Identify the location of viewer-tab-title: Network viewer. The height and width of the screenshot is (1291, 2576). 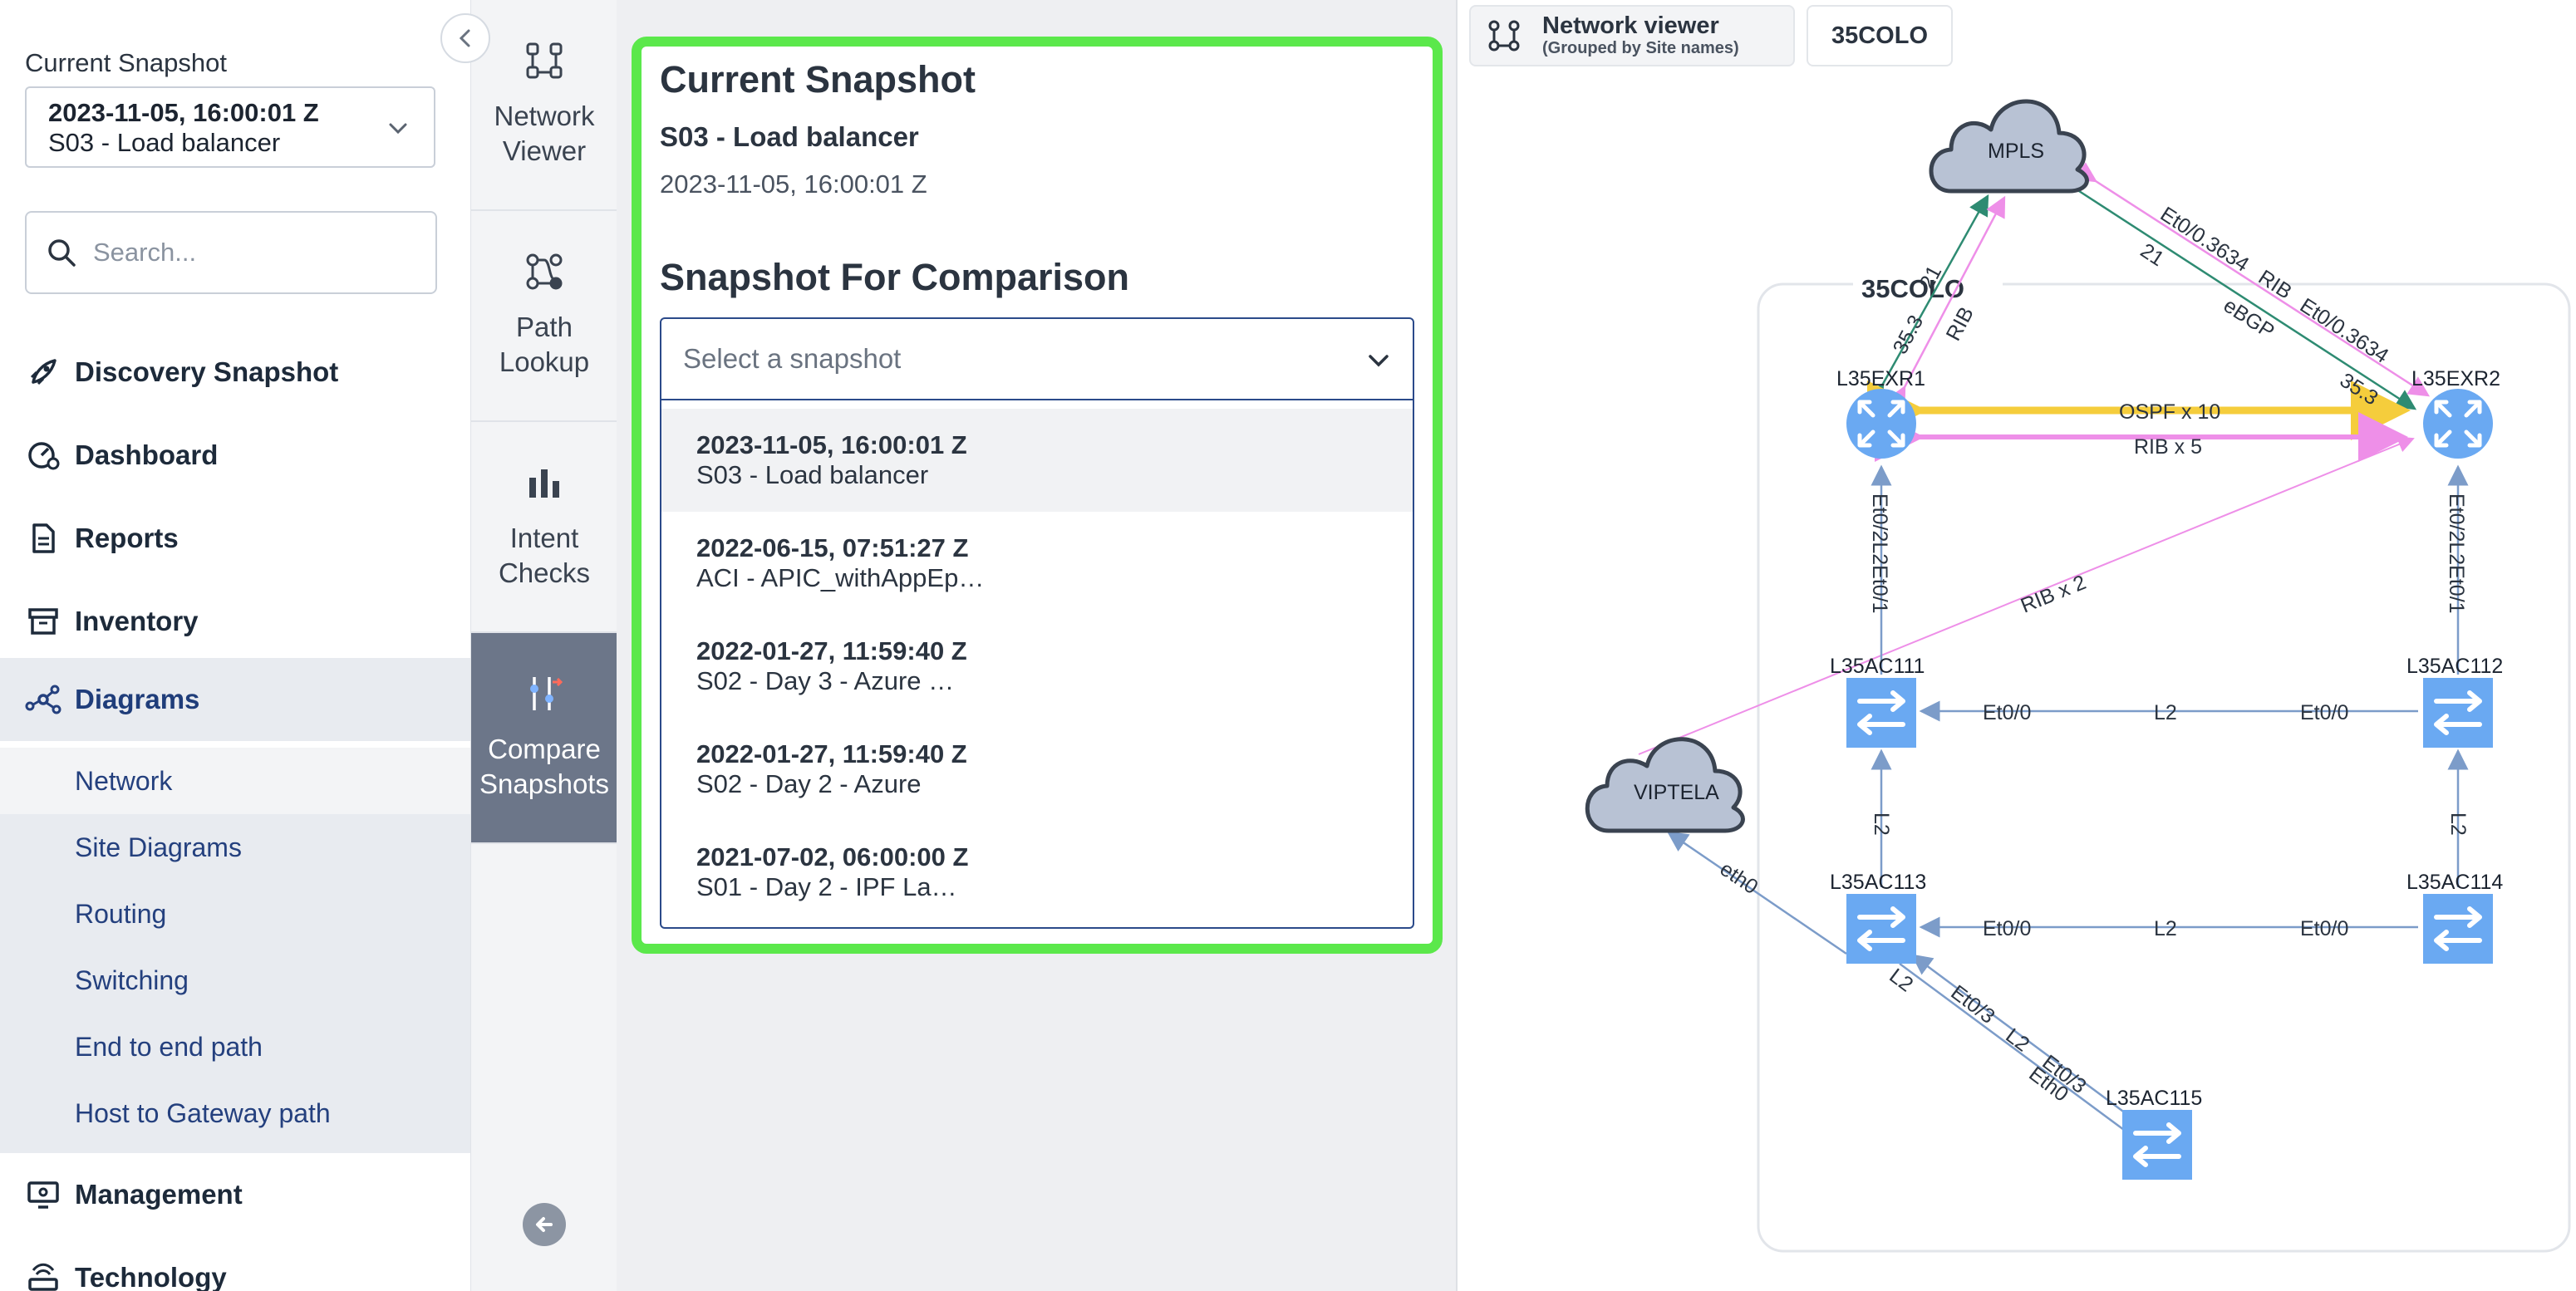
(1631, 25).